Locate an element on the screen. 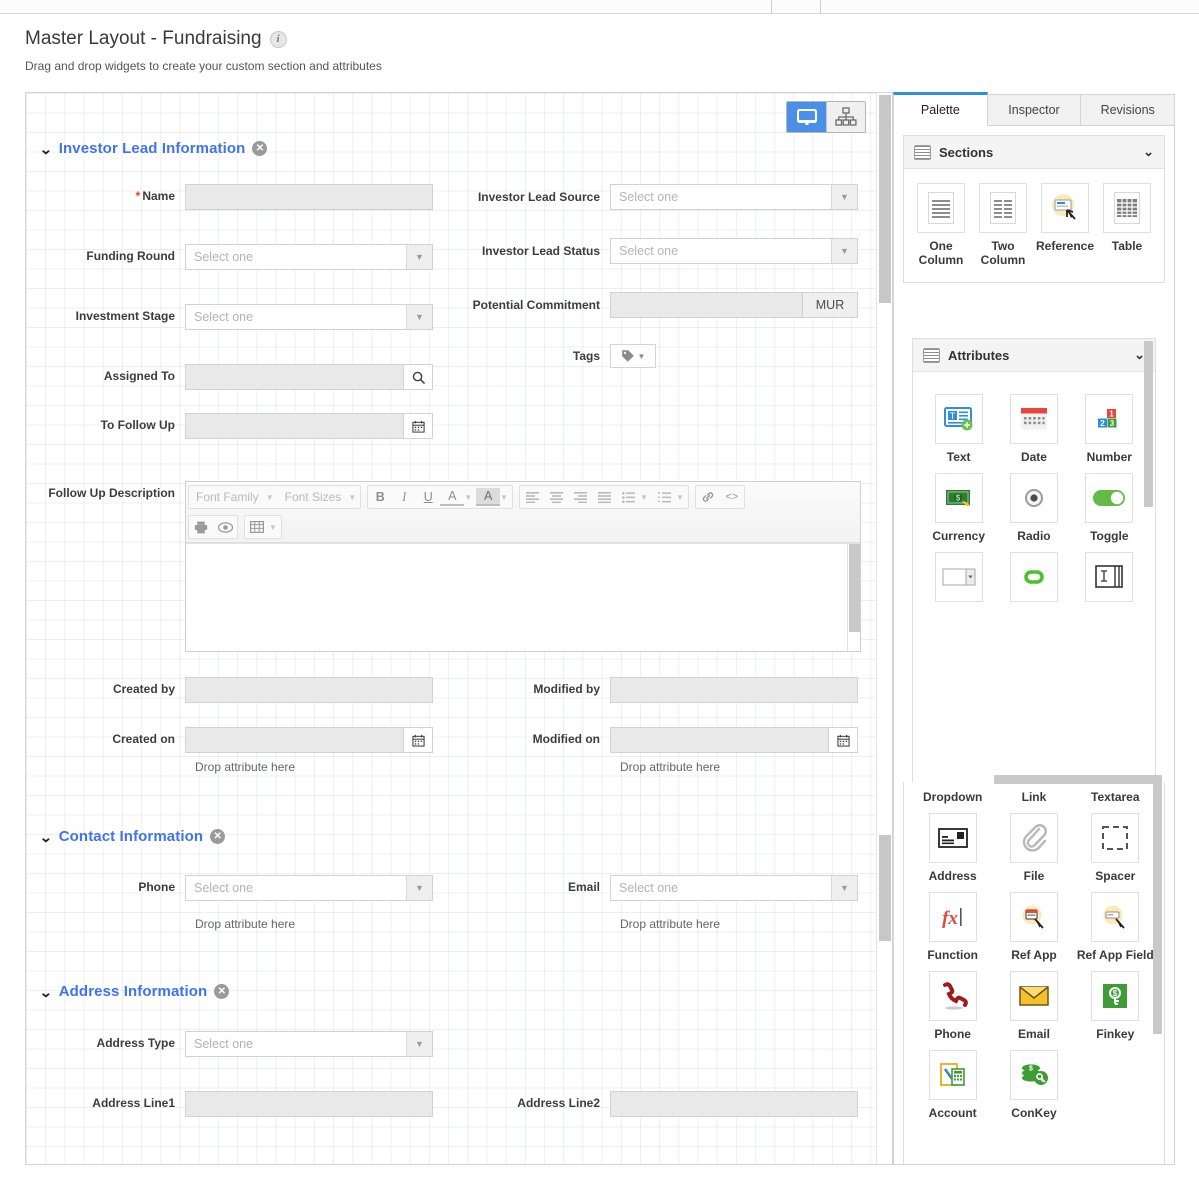 The height and width of the screenshot is (1177, 1199). modified-on-input is located at coordinates (719, 740).